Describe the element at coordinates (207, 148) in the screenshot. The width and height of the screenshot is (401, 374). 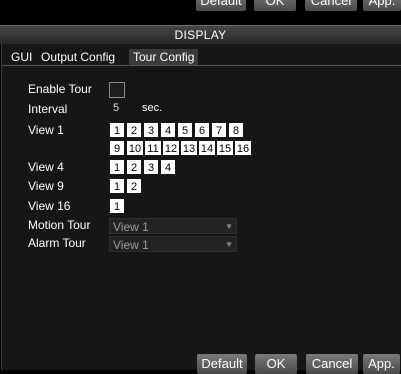
I see `view1-number-button: 14` at that location.